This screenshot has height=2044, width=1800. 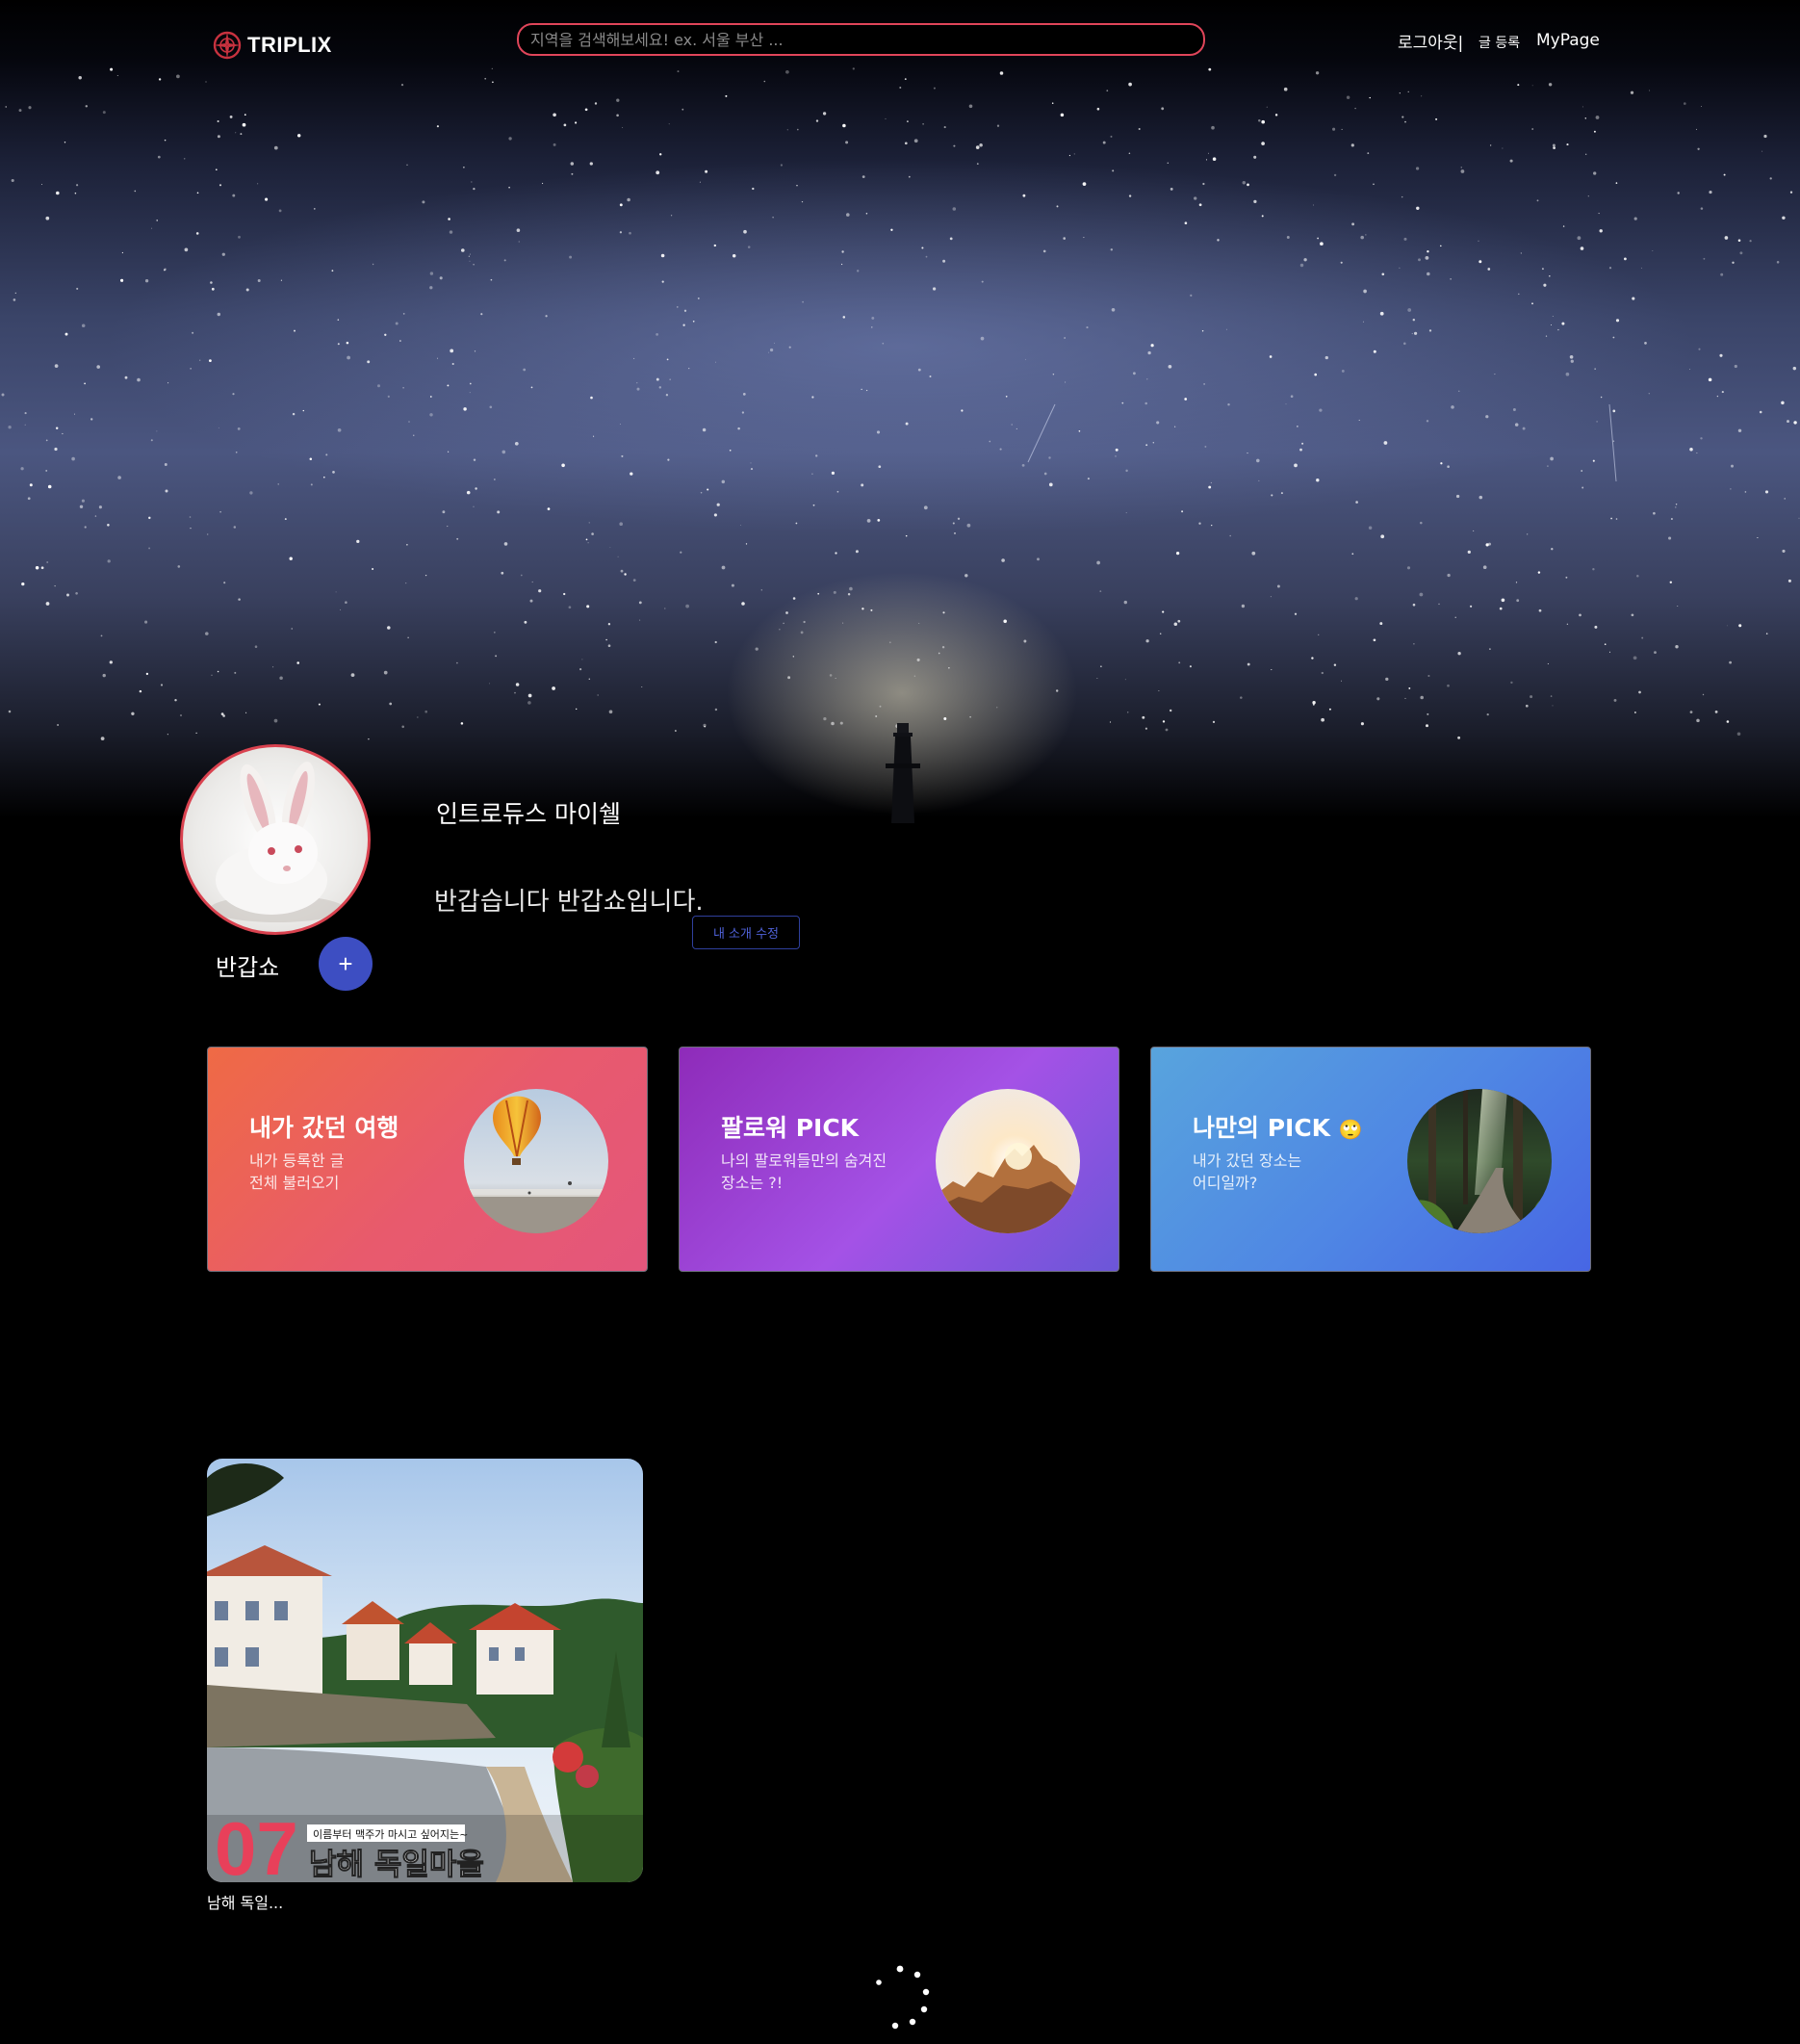 What do you see at coordinates (1247, 1171) in the screenshot?
I see `card-description: 내가 갔던 장소는 어디일까?` at bounding box center [1247, 1171].